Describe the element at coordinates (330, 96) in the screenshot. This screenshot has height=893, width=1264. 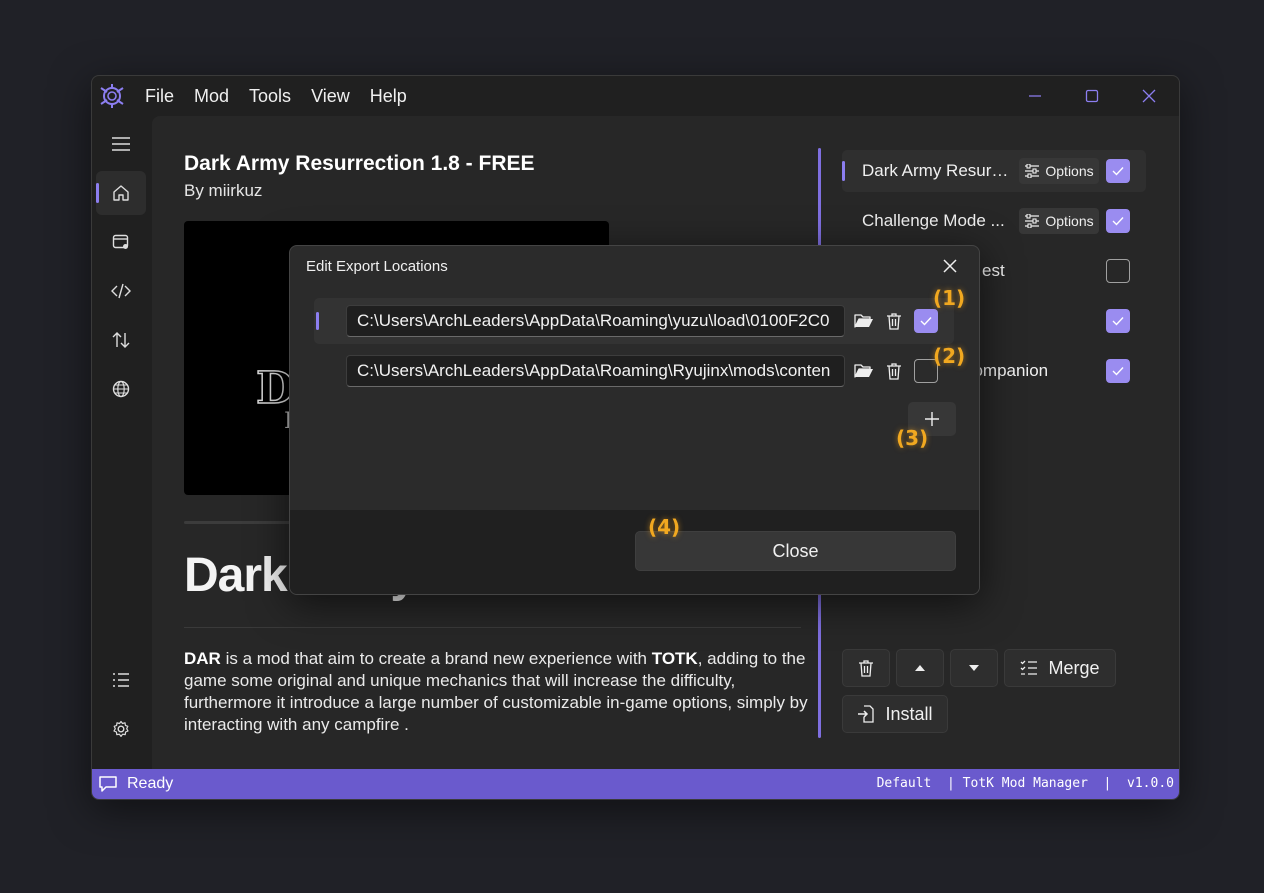
I see `menu-view: View` at that location.